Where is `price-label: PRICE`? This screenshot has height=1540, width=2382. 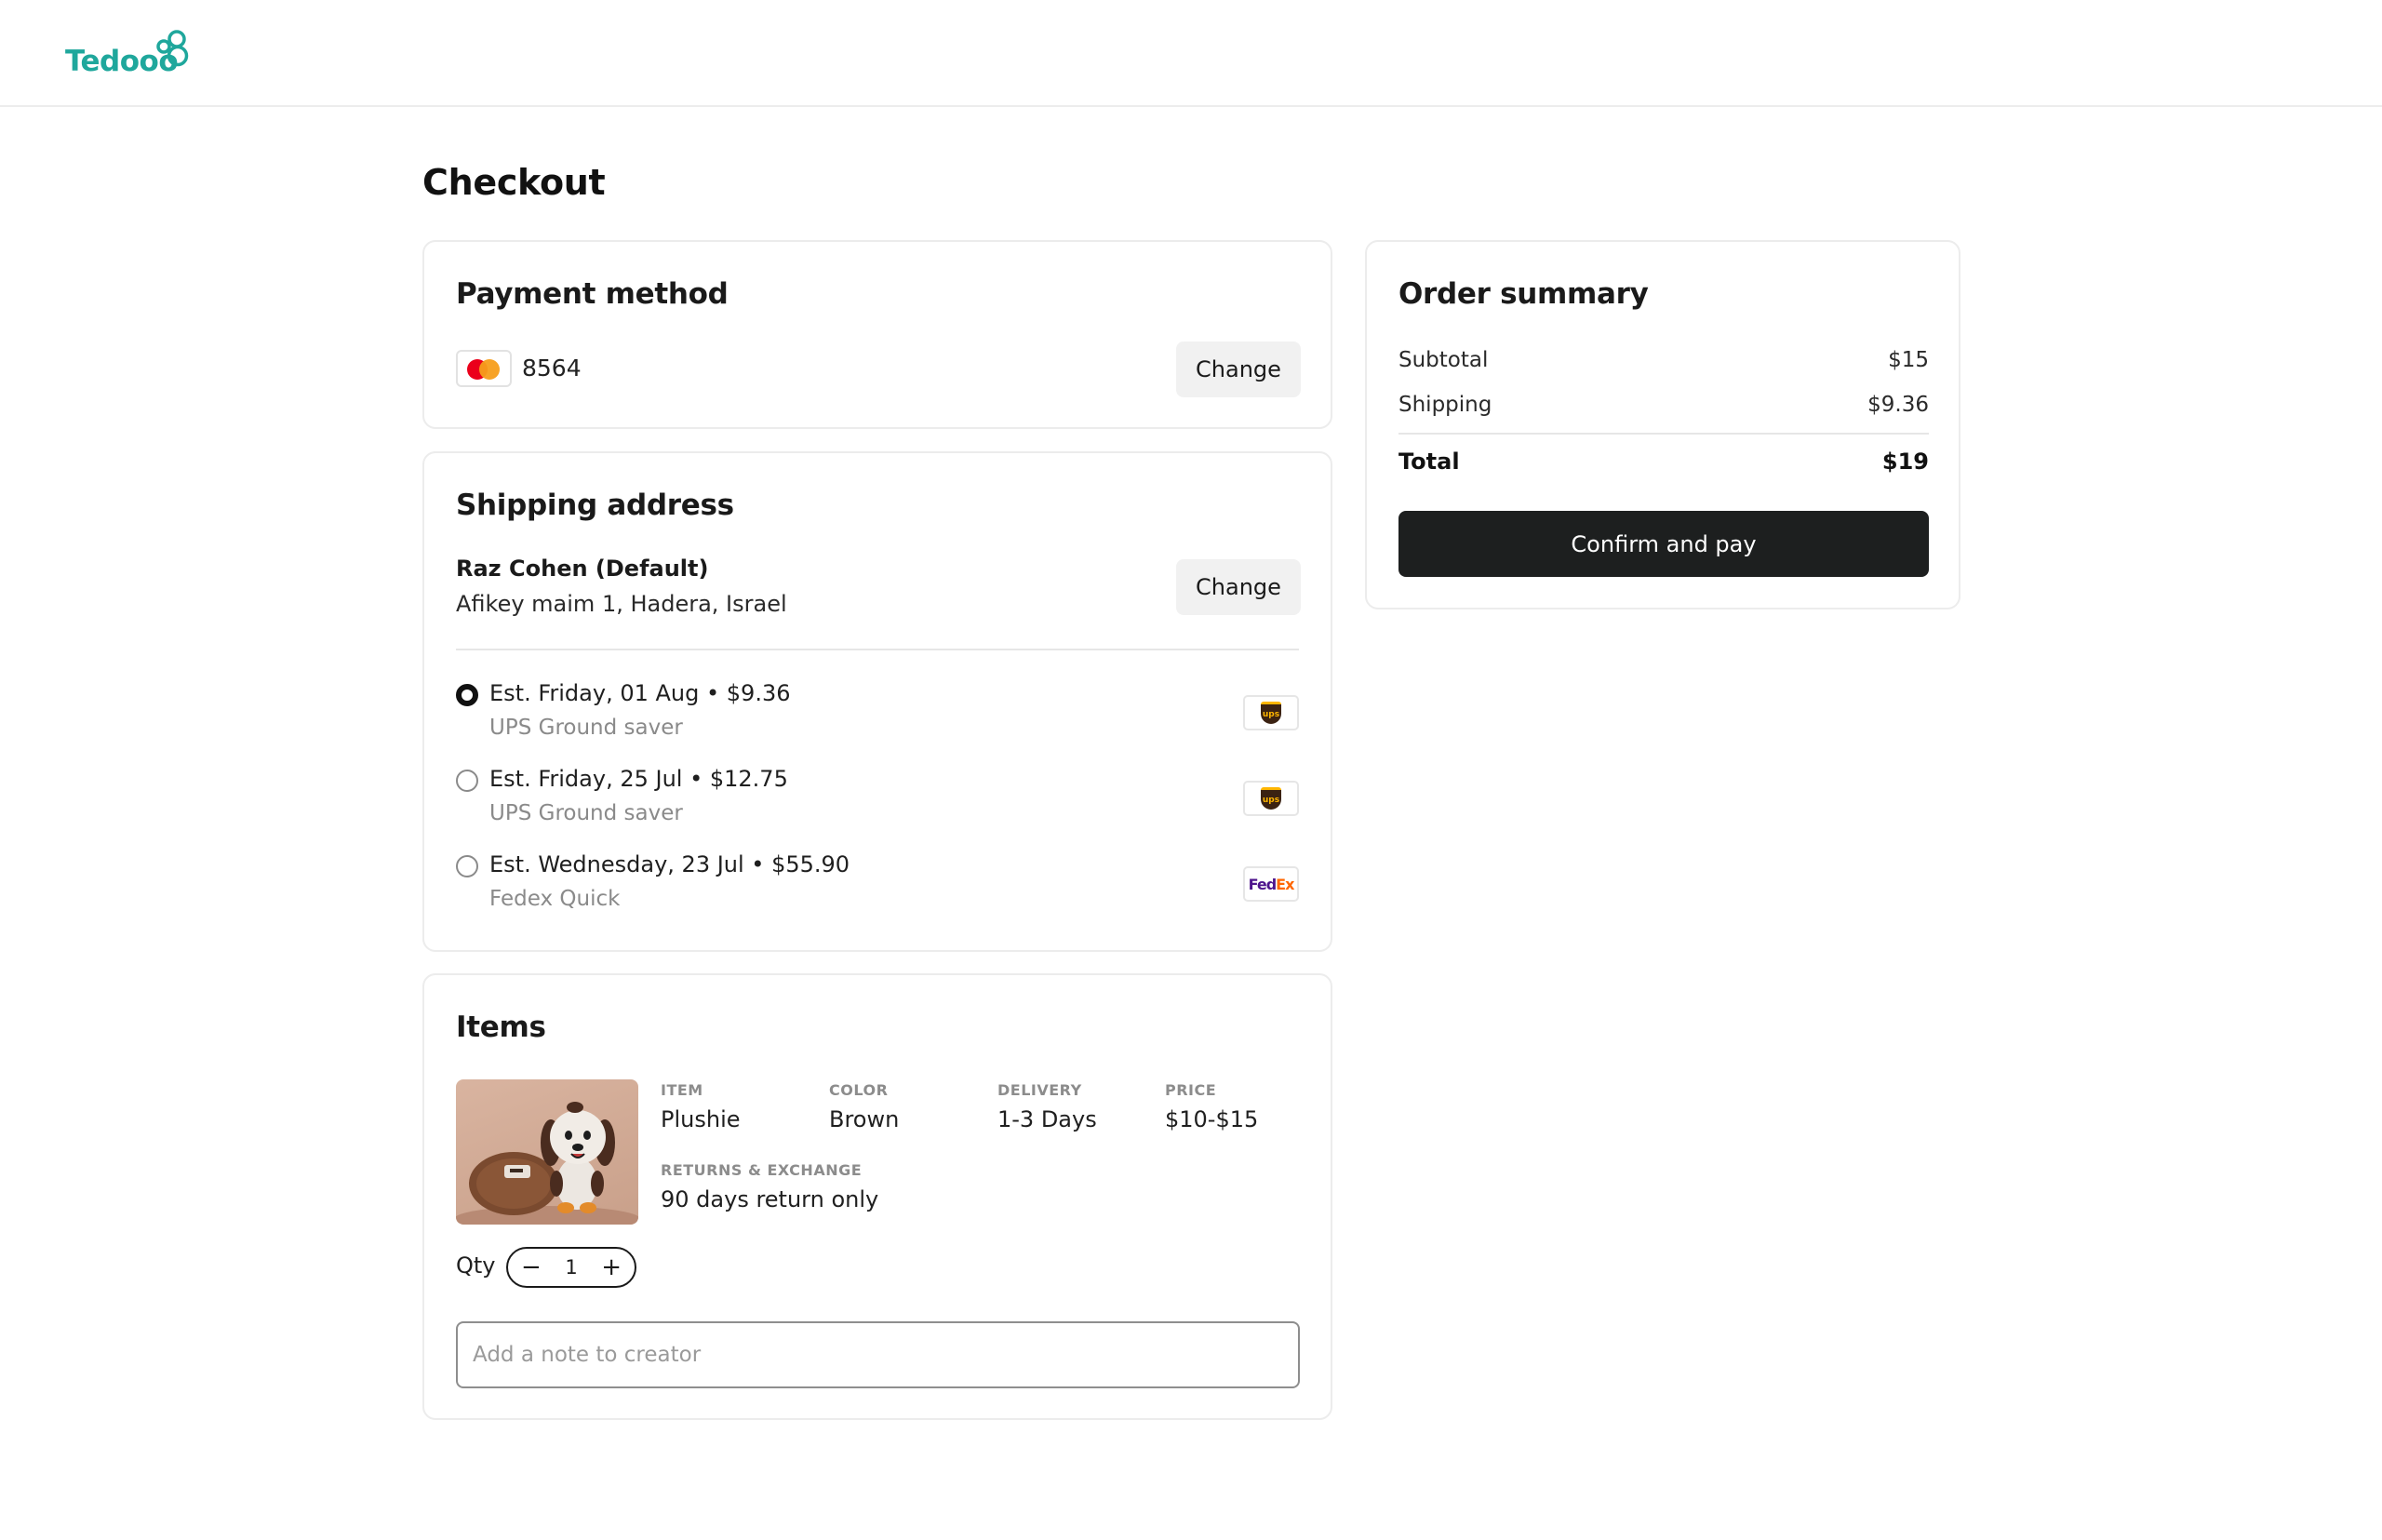 price-label: PRICE is located at coordinates (1191, 1090).